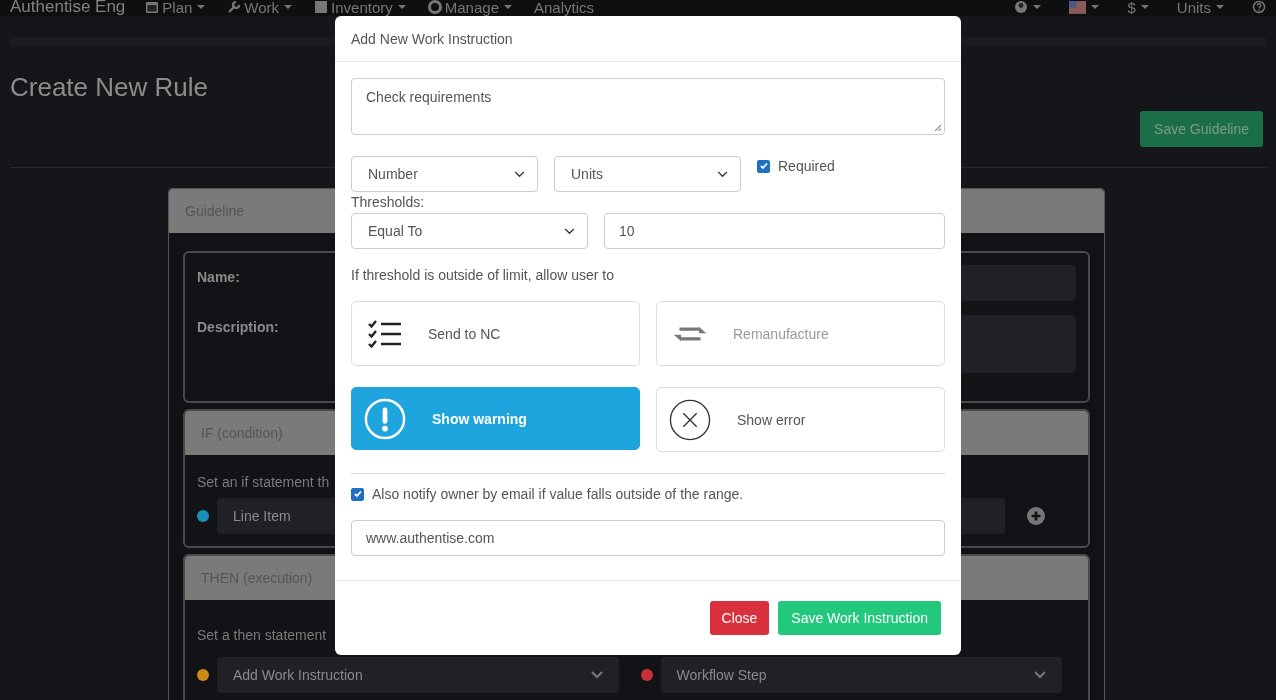 The image size is (1276, 700). I want to click on close-circle-icon, so click(690, 419).